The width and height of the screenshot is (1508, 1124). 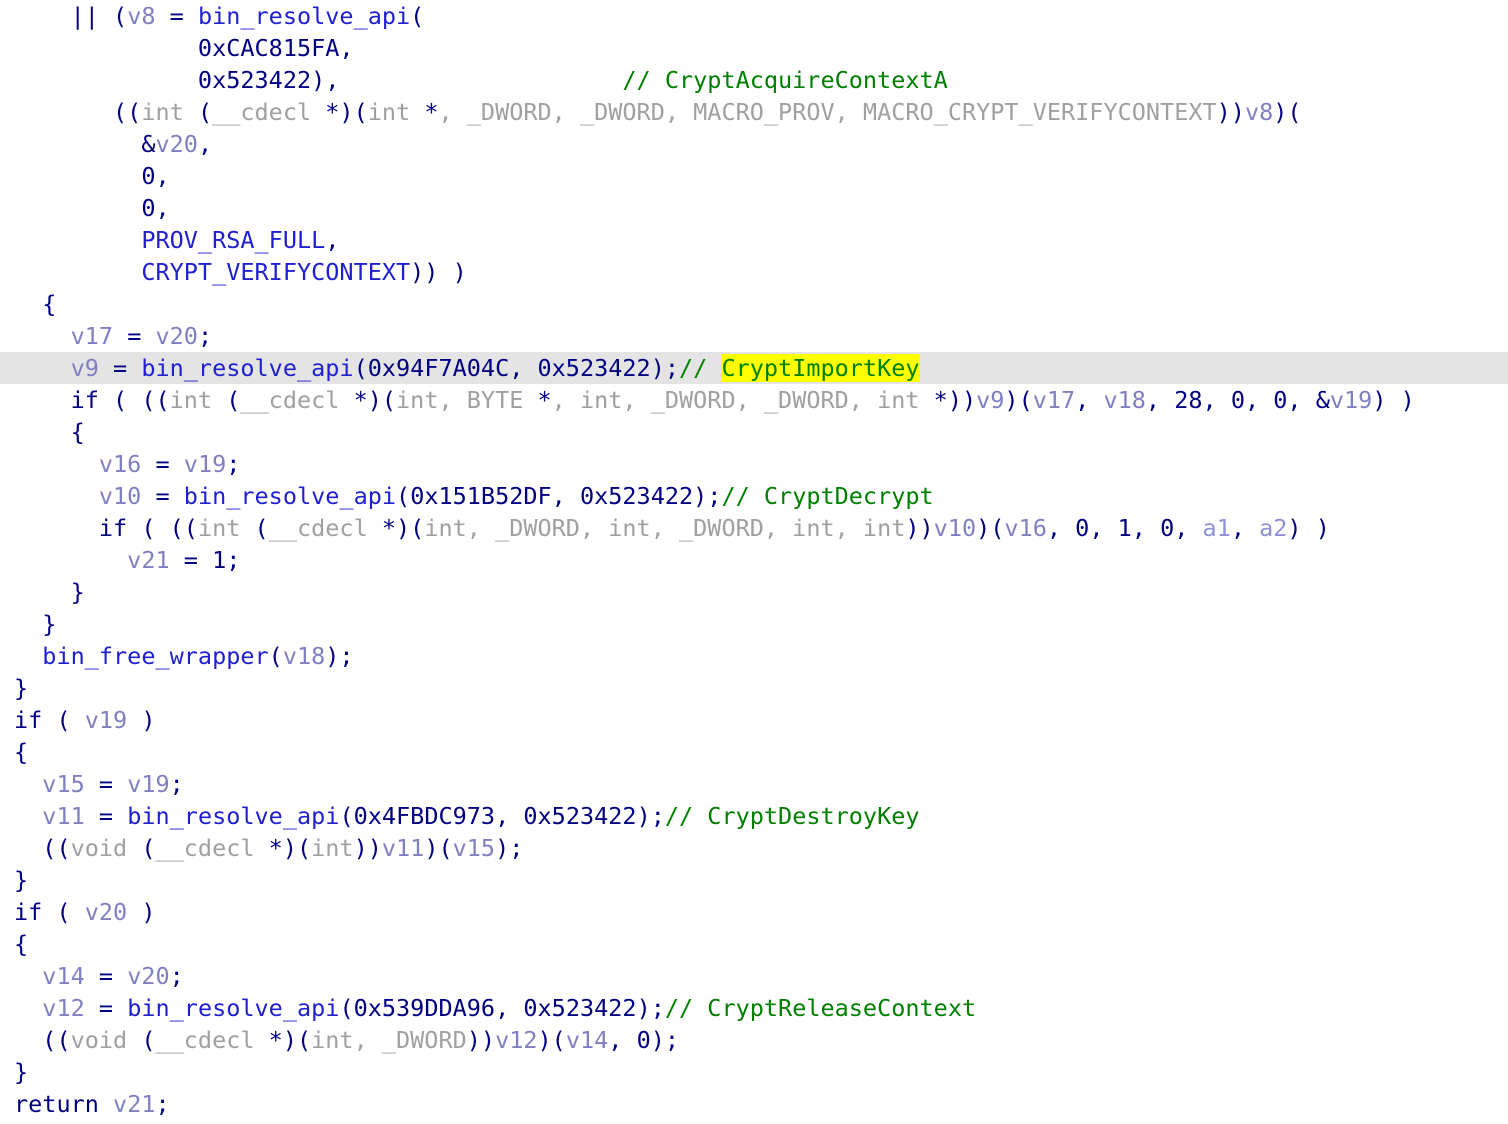 I want to click on code-line: 0xCAC815FA,, so click(x=754, y=48).